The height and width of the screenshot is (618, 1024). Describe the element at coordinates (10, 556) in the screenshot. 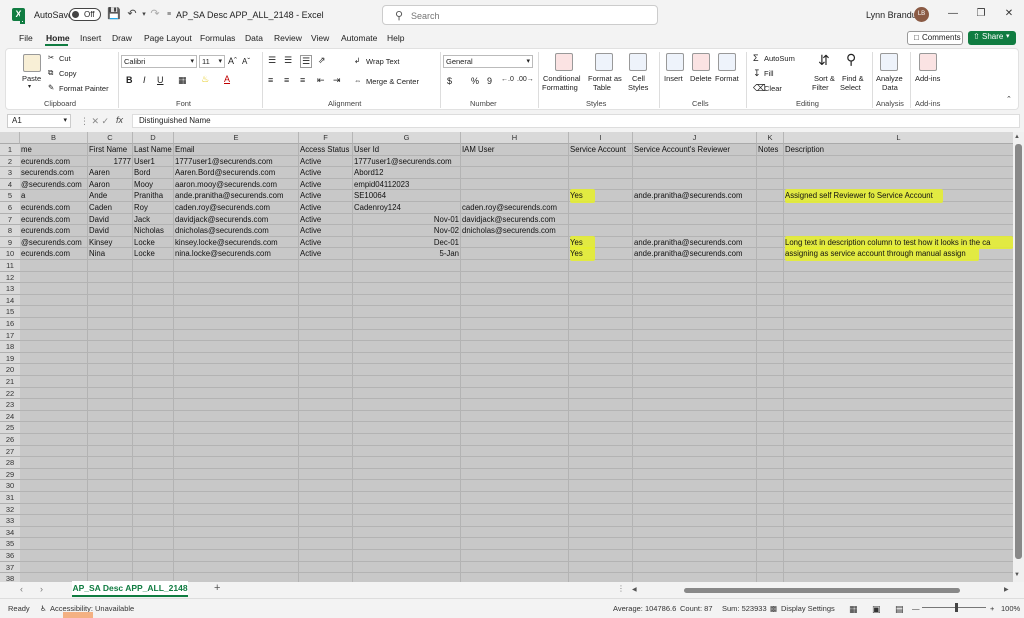

I see `row-header: 36` at that location.